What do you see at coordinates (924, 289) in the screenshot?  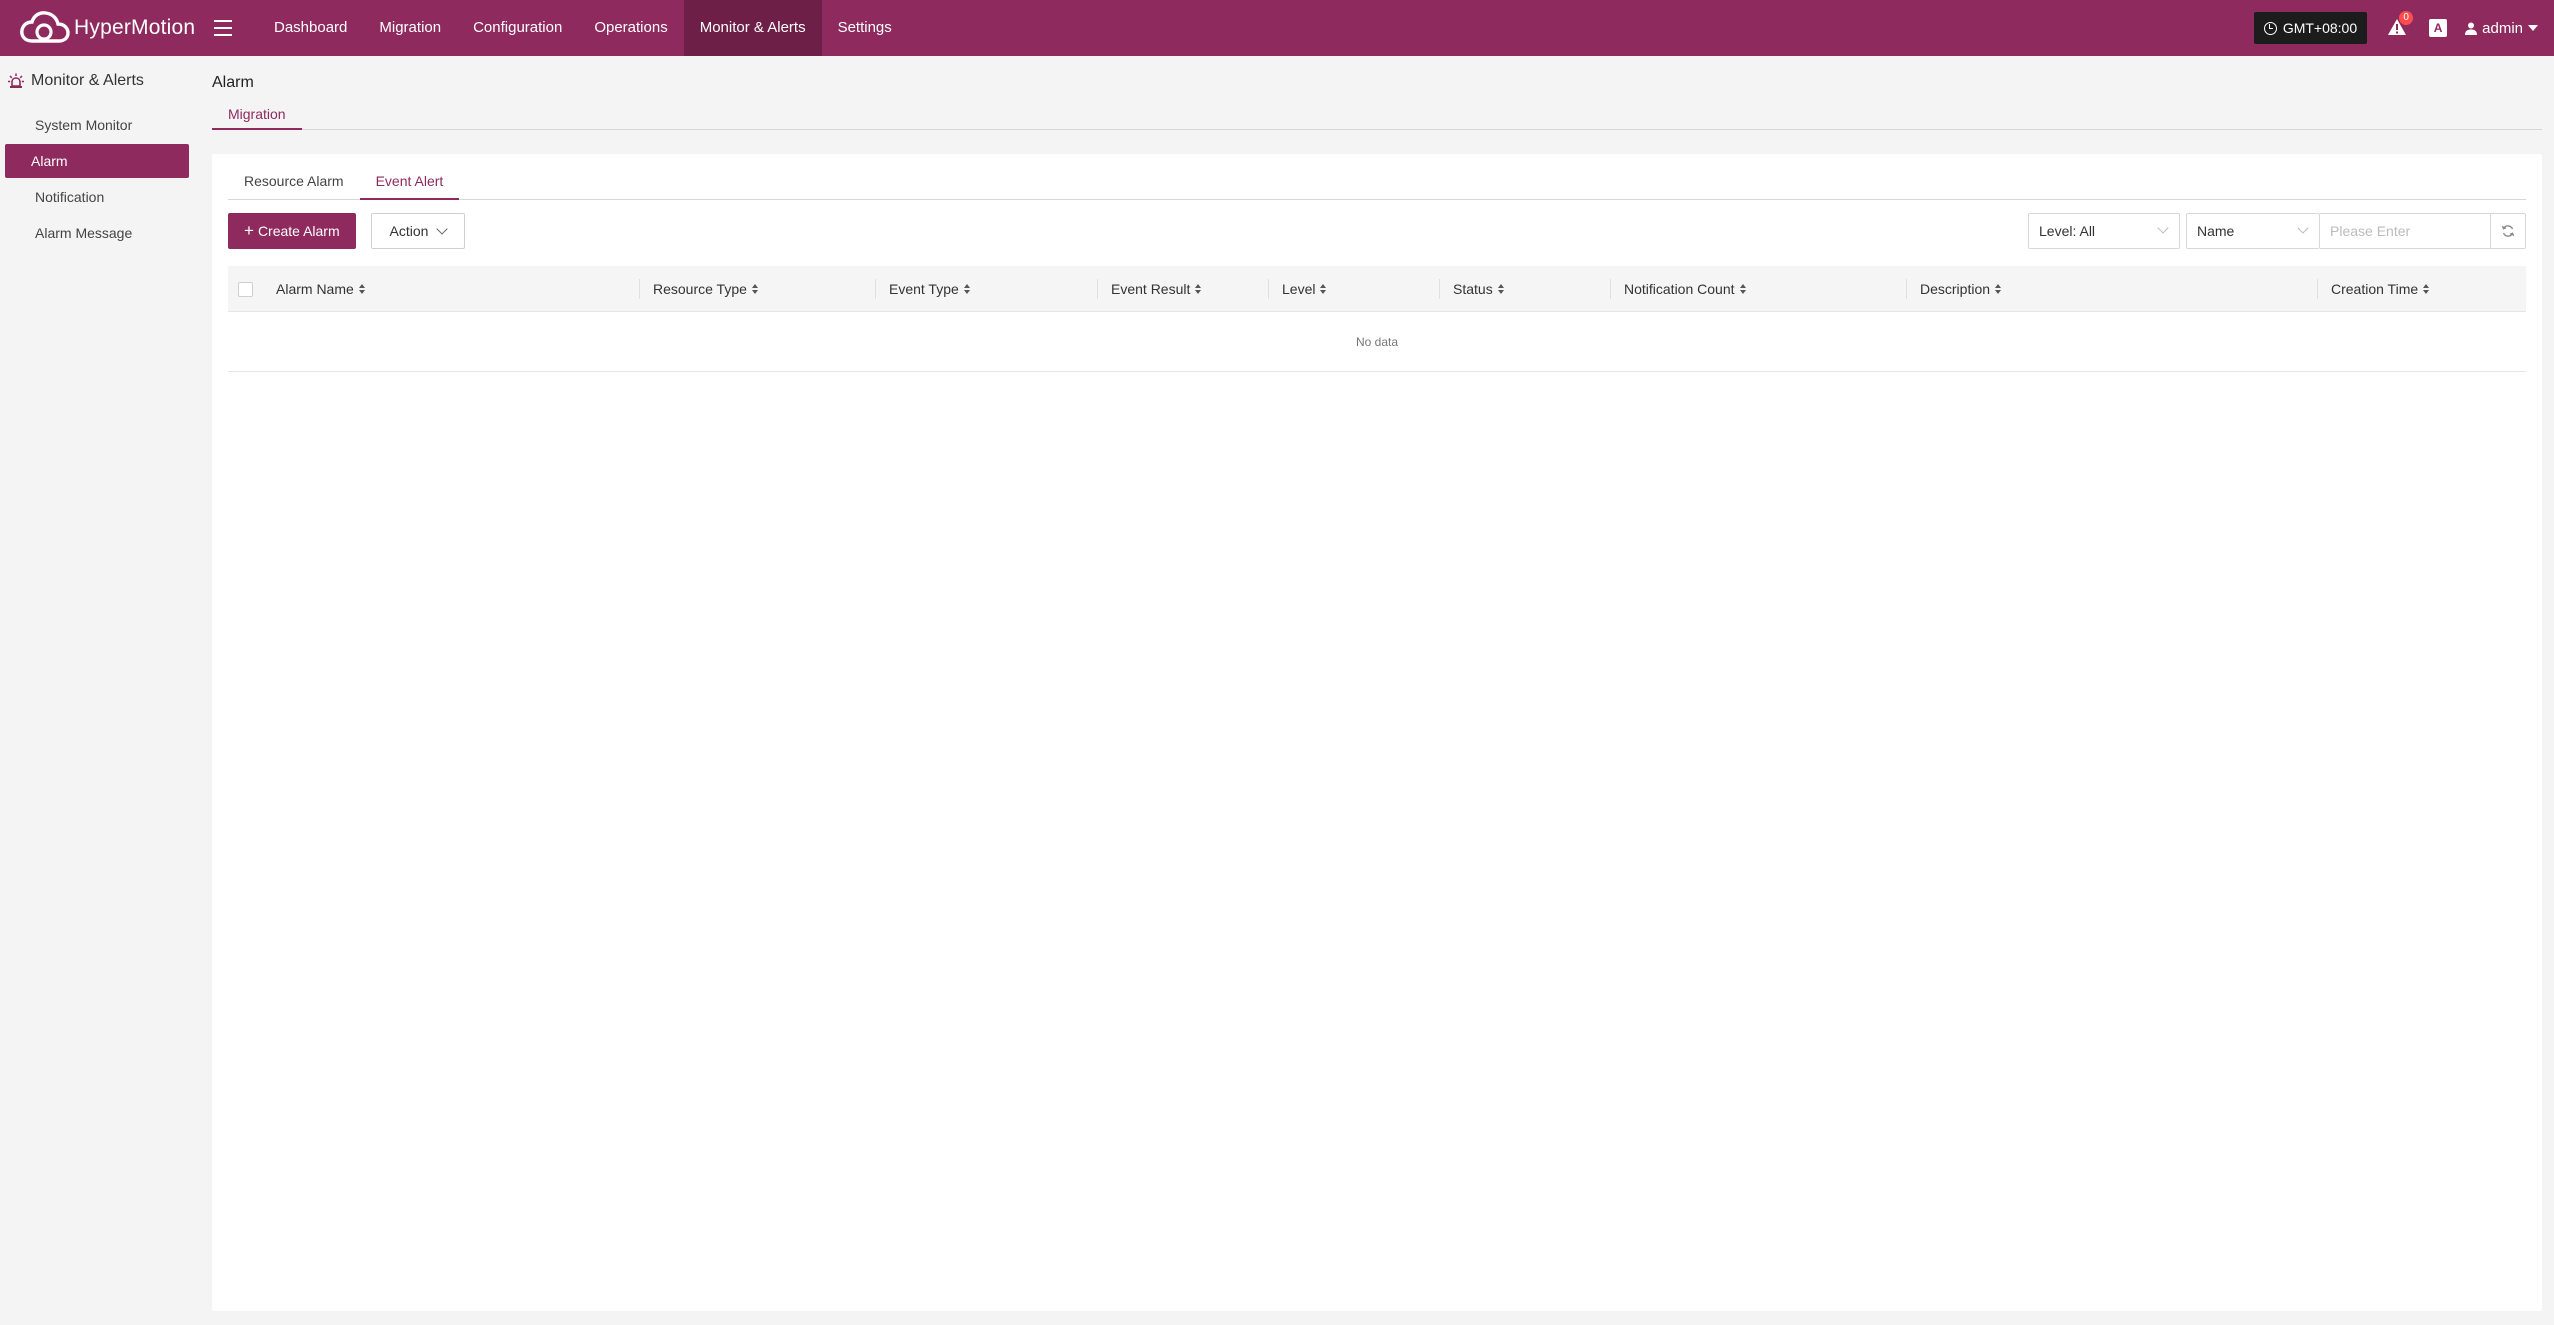 I see `column-label: Event Type` at bounding box center [924, 289].